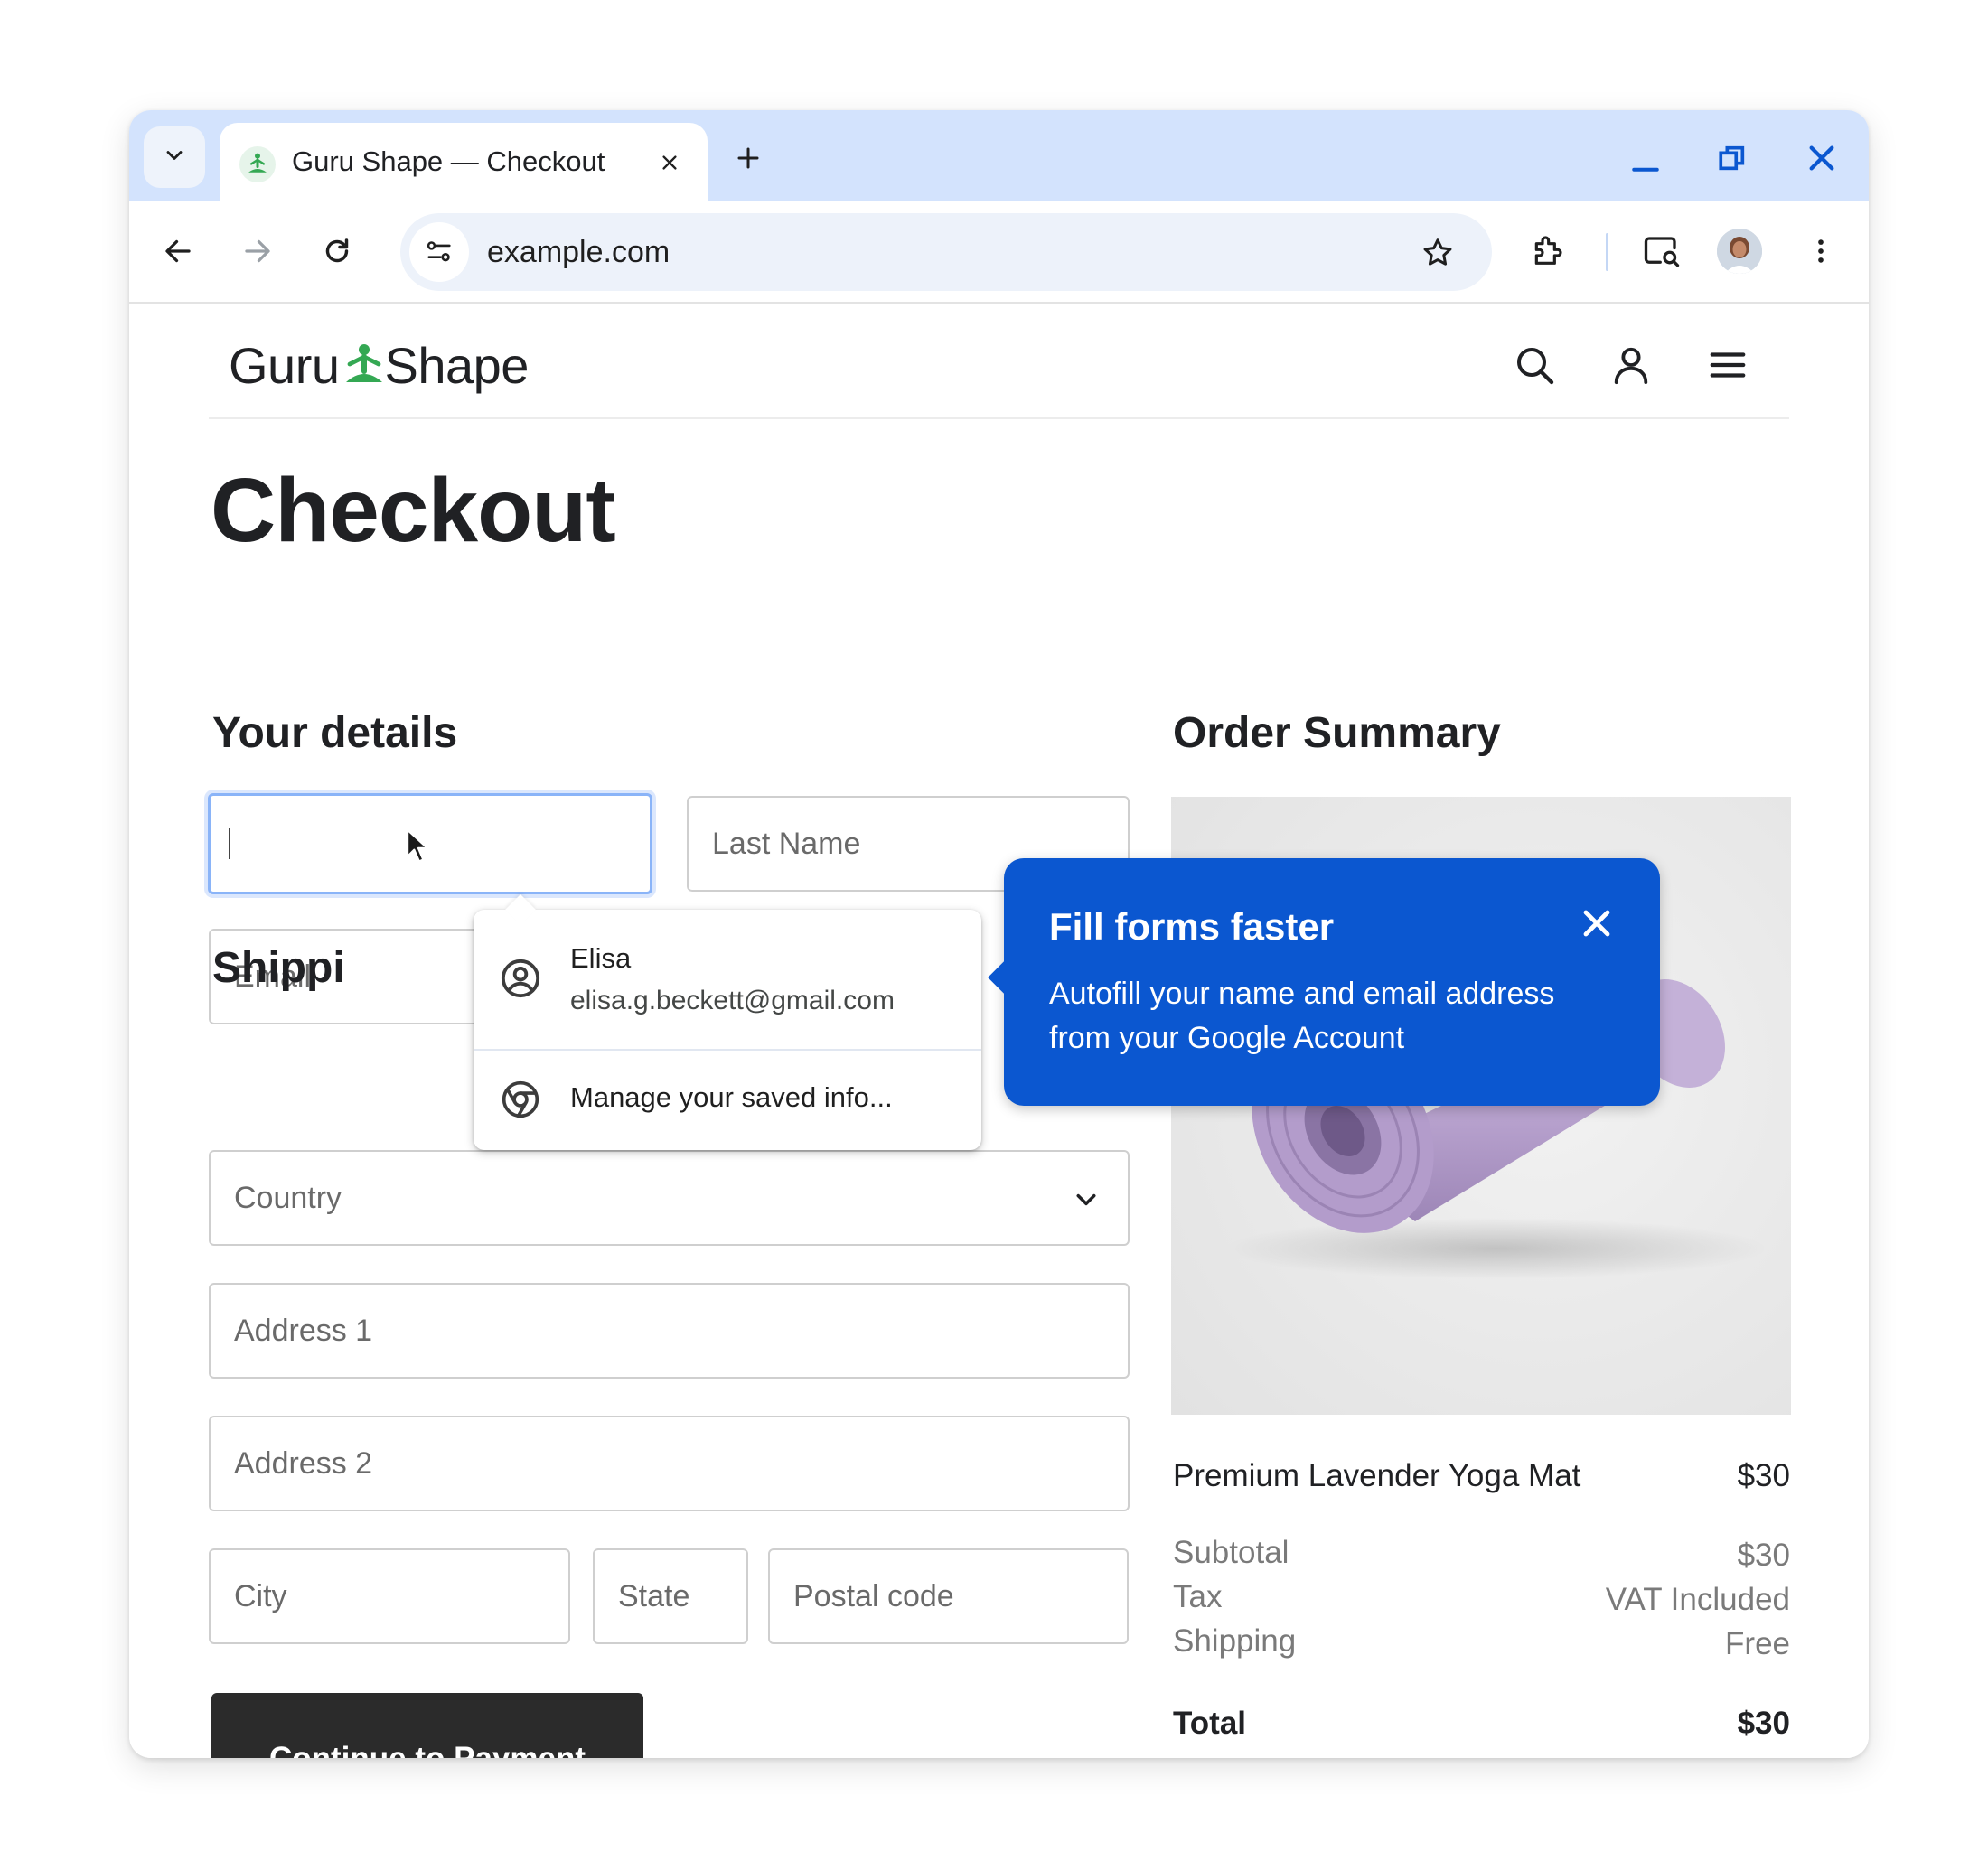 The image size is (1988, 1861). What do you see at coordinates (1631, 365) in the screenshot?
I see `account-icon` at bounding box center [1631, 365].